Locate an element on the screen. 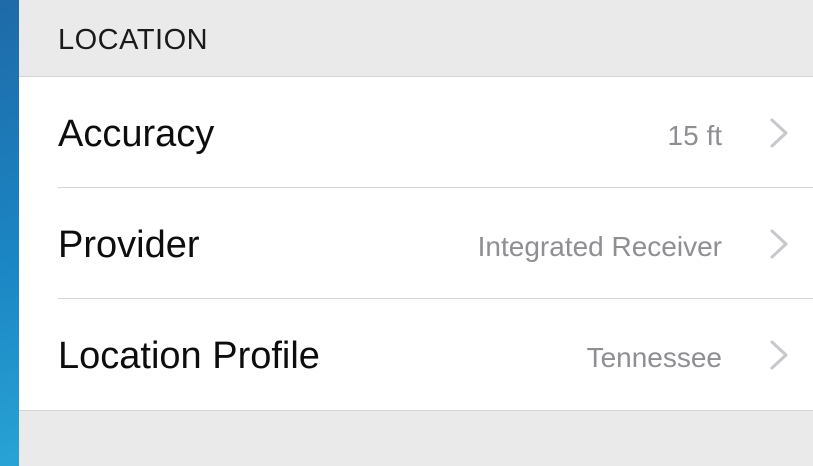 This screenshot has width=813, height=466. location-profile-label: Location Profile is located at coordinates (189, 356).